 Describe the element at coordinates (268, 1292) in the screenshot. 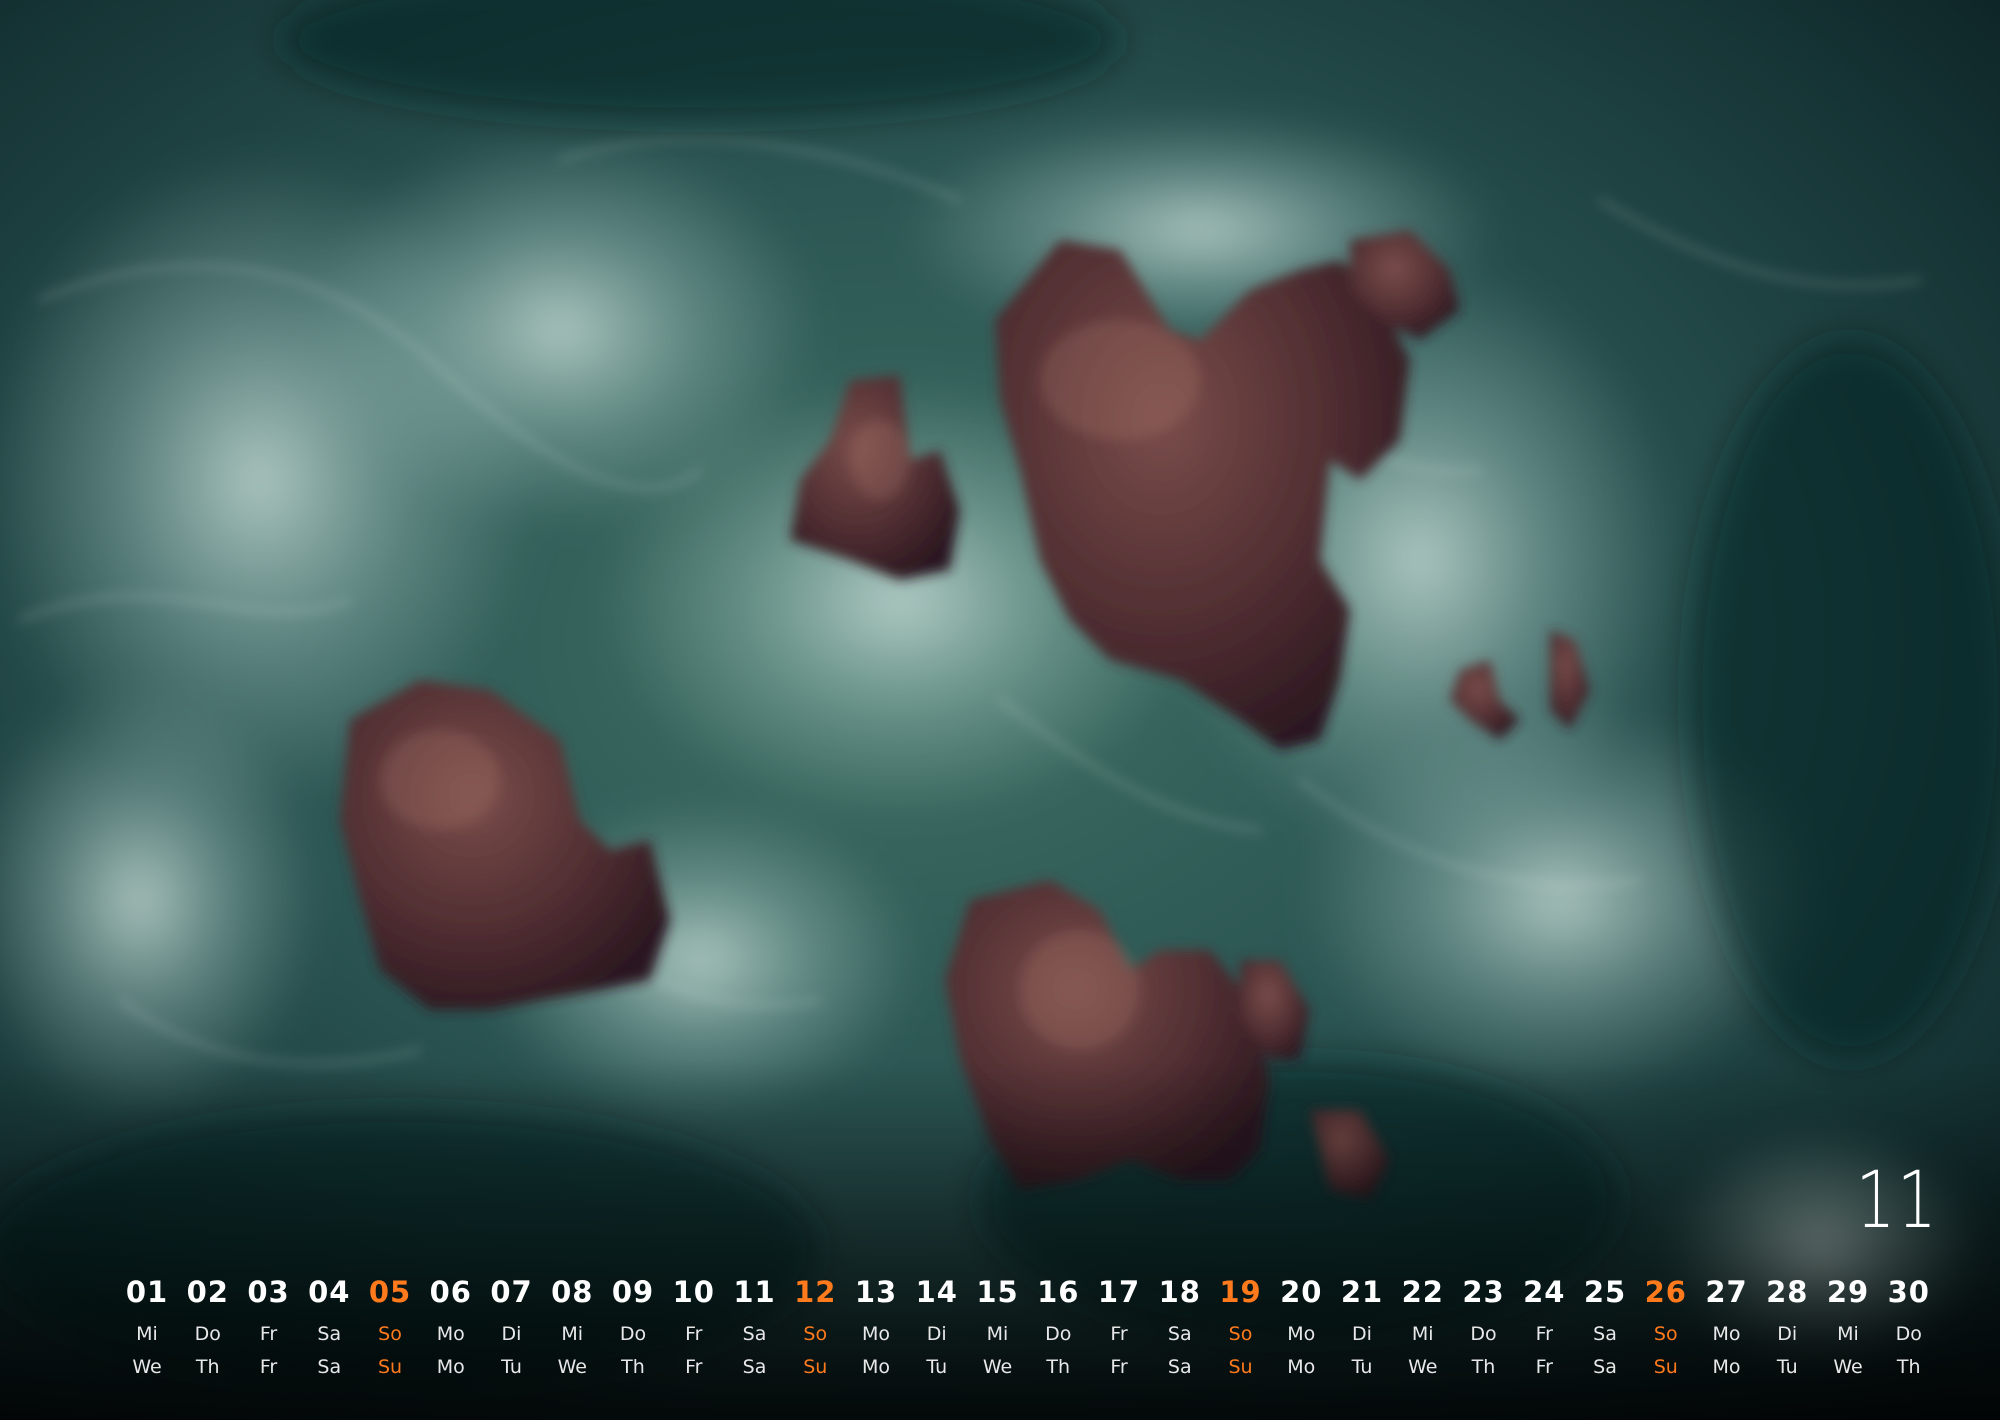

I see `day-number: 03` at that location.